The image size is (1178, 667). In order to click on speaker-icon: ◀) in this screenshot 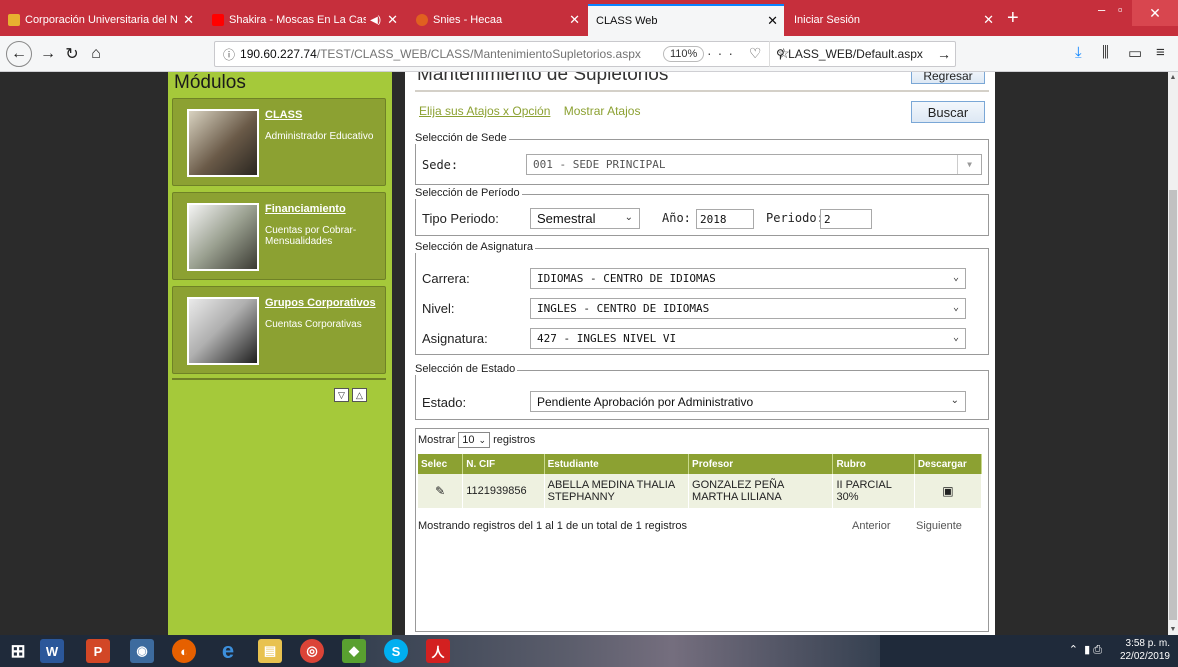, I will do `click(375, 20)`.